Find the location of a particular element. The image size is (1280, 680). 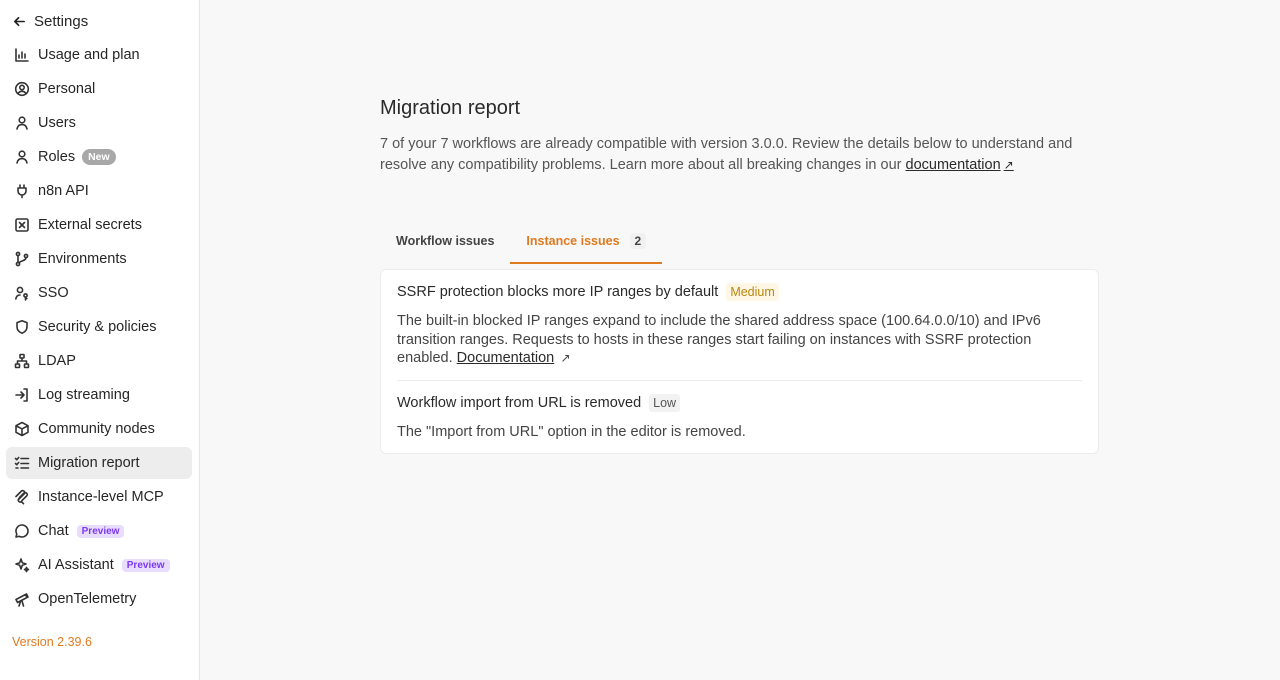

tab-instance-issues: Instance issues 2 is located at coordinates (586, 240).